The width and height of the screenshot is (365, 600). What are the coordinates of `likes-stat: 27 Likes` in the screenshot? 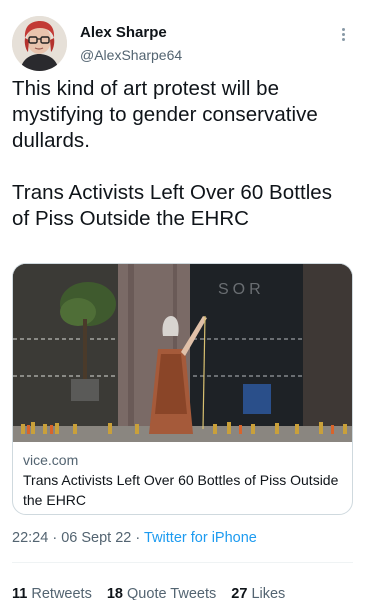 It's located at (258, 593).